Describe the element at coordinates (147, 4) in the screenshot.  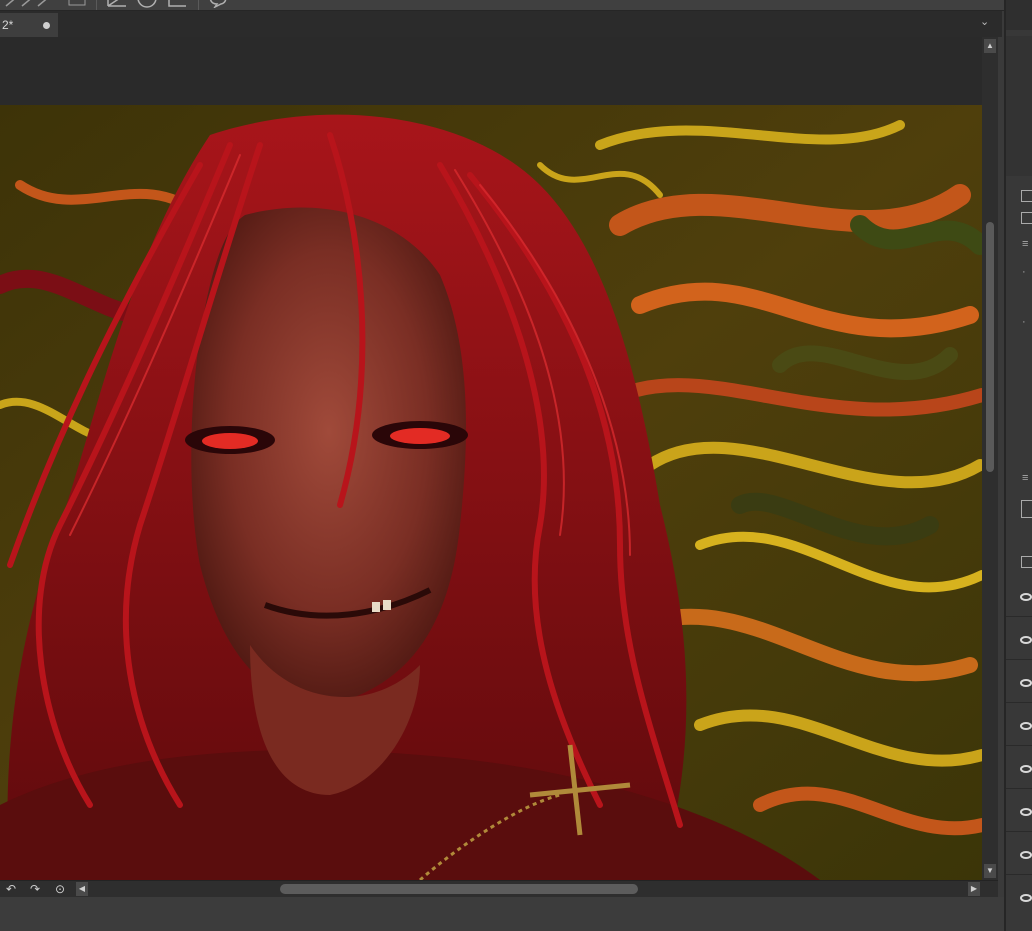
I see `circle-icon` at that location.